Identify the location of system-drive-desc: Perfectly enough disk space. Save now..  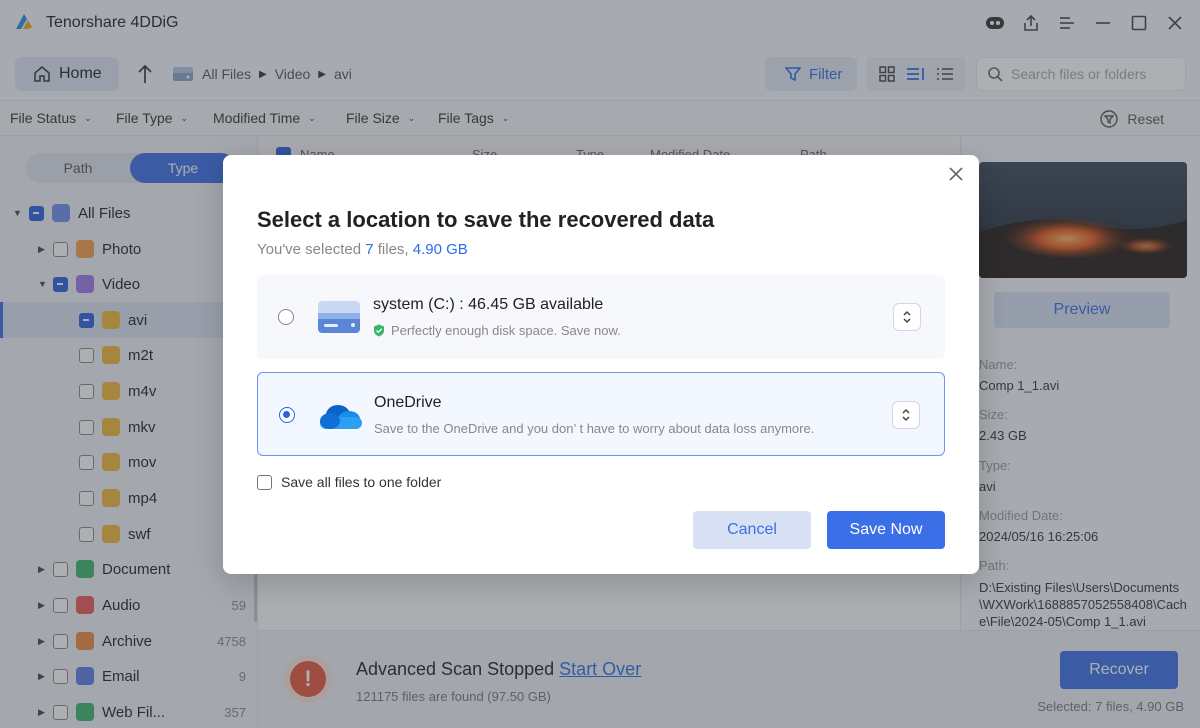
(497, 330).